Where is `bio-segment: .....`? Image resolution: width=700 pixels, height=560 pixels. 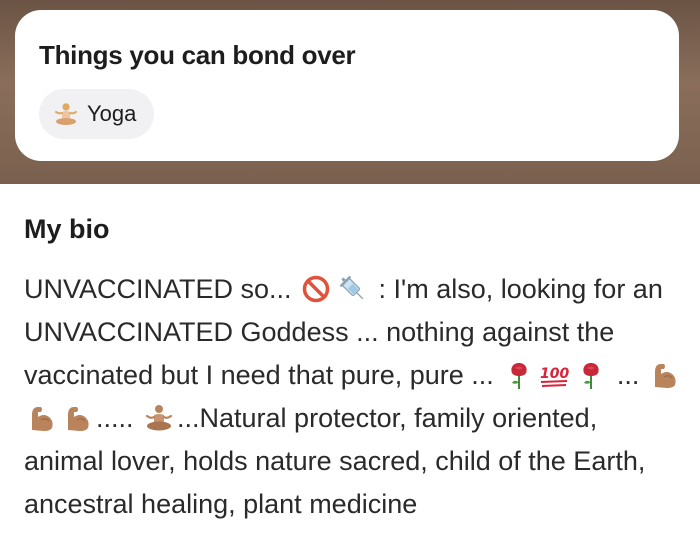 bio-segment: ..... is located at coordinates (119, 418).